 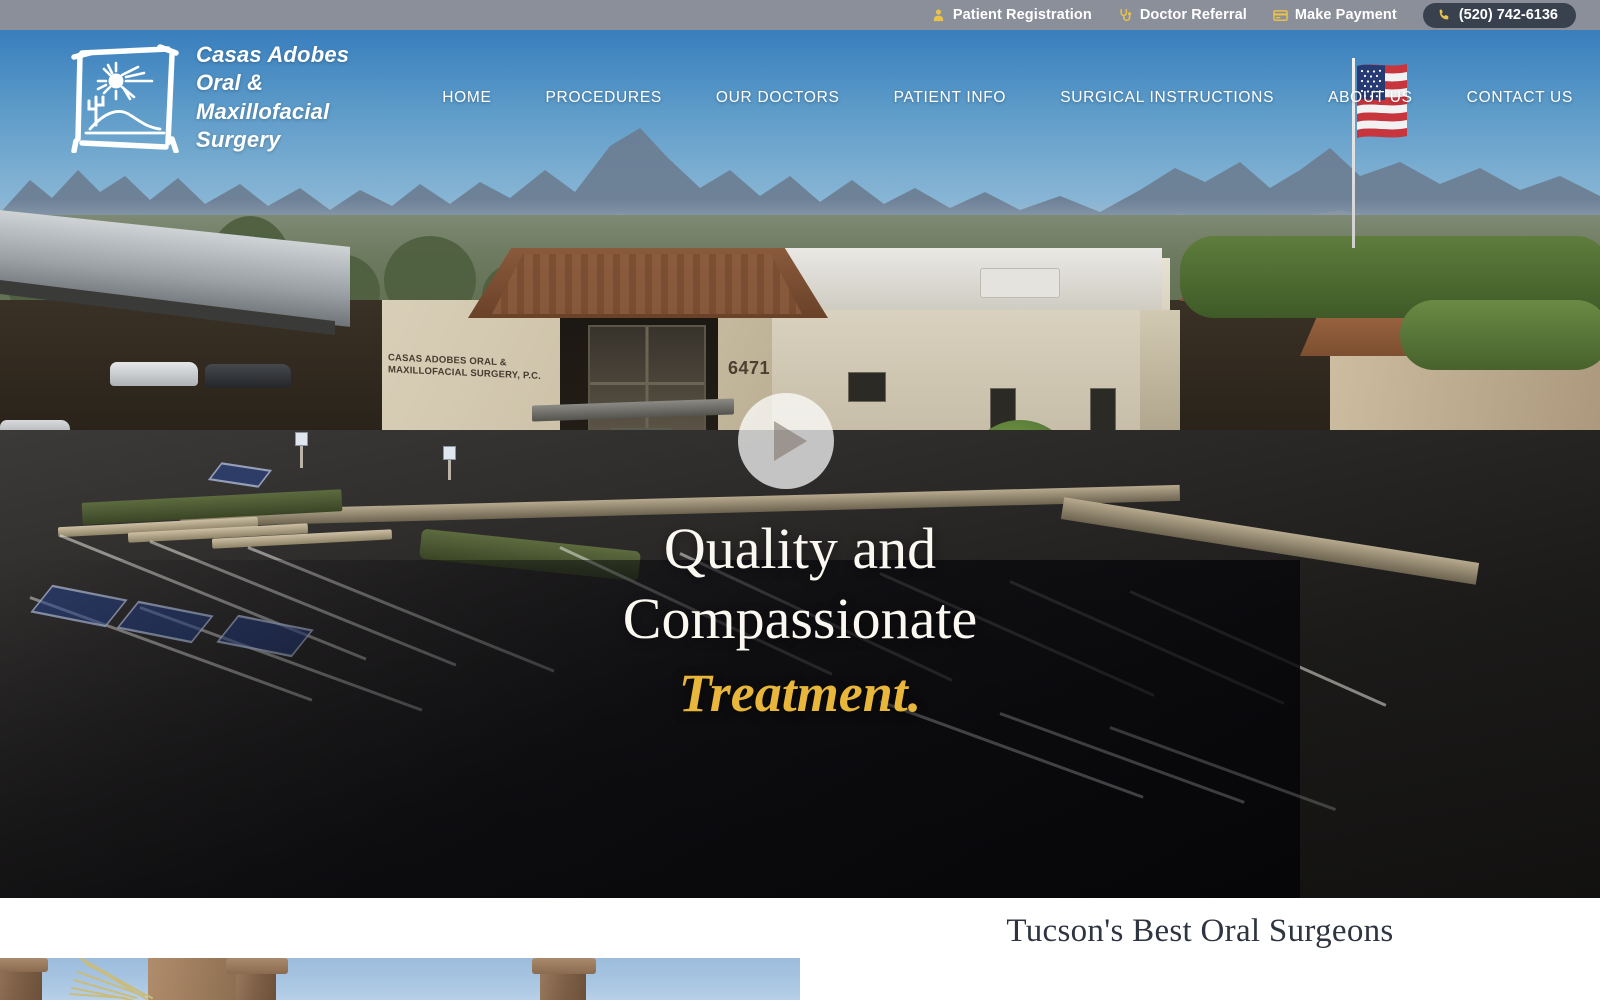 I want to click on nav-item-home: HOME, so click(x=466, y=98).